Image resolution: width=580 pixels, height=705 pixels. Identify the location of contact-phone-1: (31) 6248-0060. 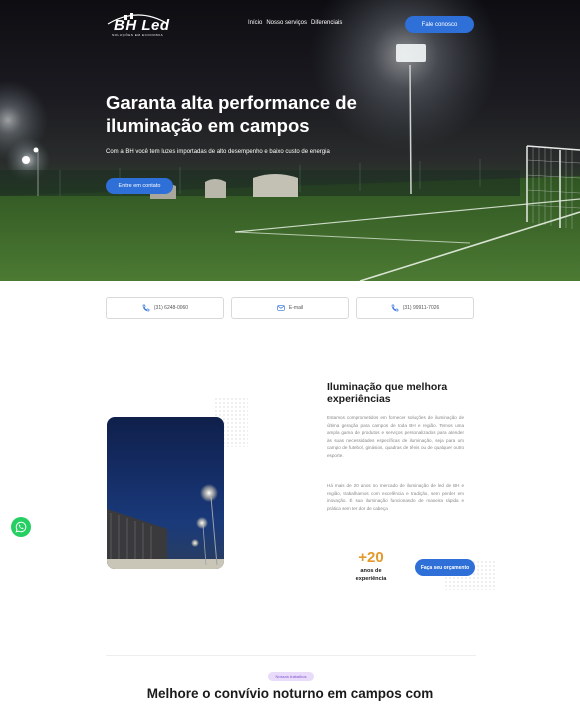
(165, 308).